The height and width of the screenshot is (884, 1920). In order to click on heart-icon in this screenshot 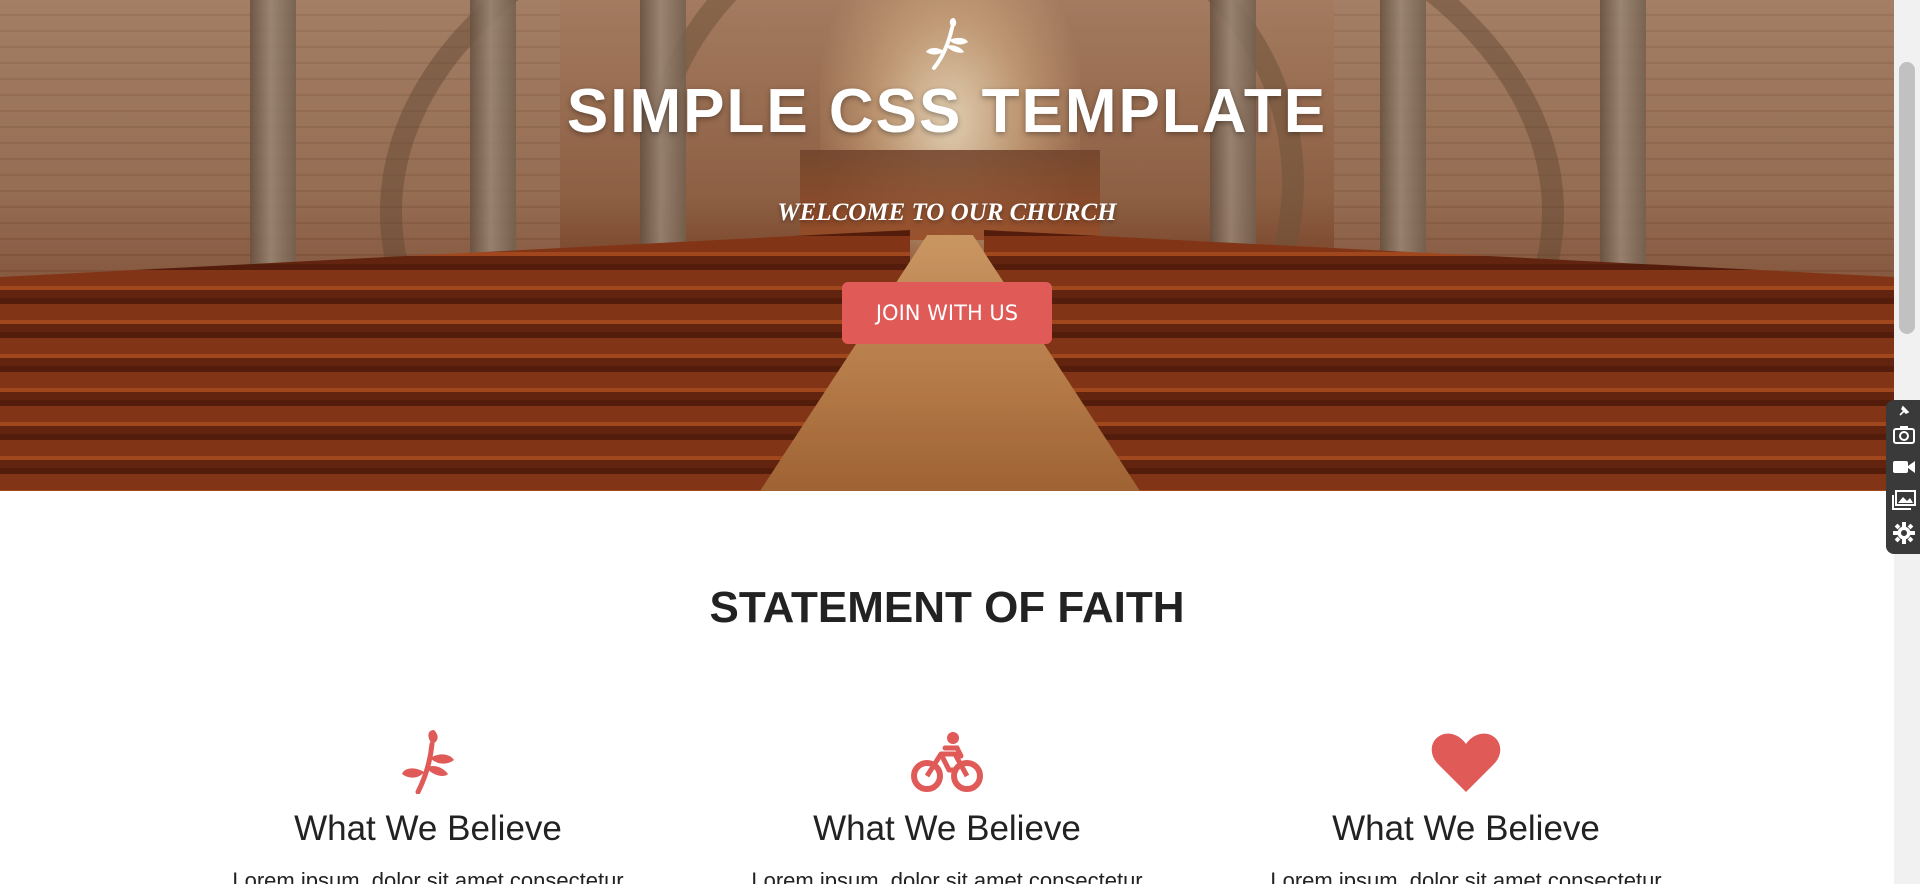, I will do `click(1466, 762)`.